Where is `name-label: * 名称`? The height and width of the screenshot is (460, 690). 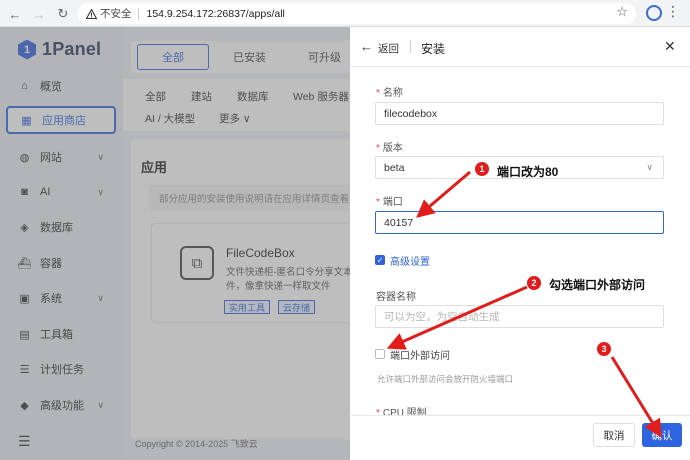 name-label: * 名称 is located at coordinates (389, 91).